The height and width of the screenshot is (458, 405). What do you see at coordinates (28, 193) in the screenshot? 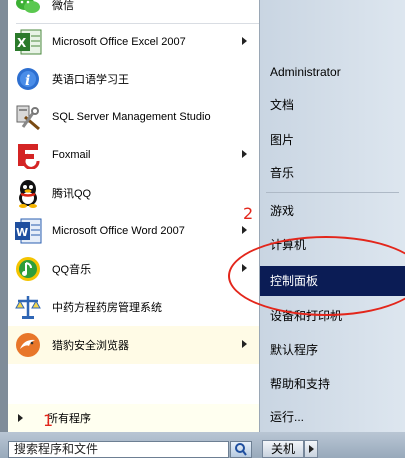
I see `qq-penguin-icon` at bounding box center [28, 193].